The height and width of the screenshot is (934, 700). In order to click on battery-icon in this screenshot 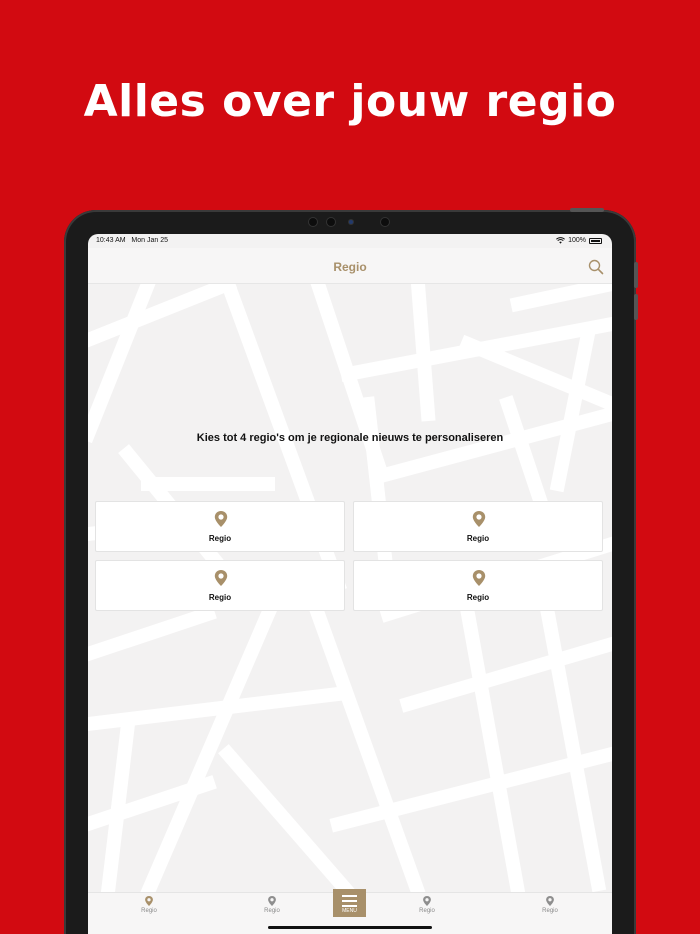, I will do `click(595, 240)`.